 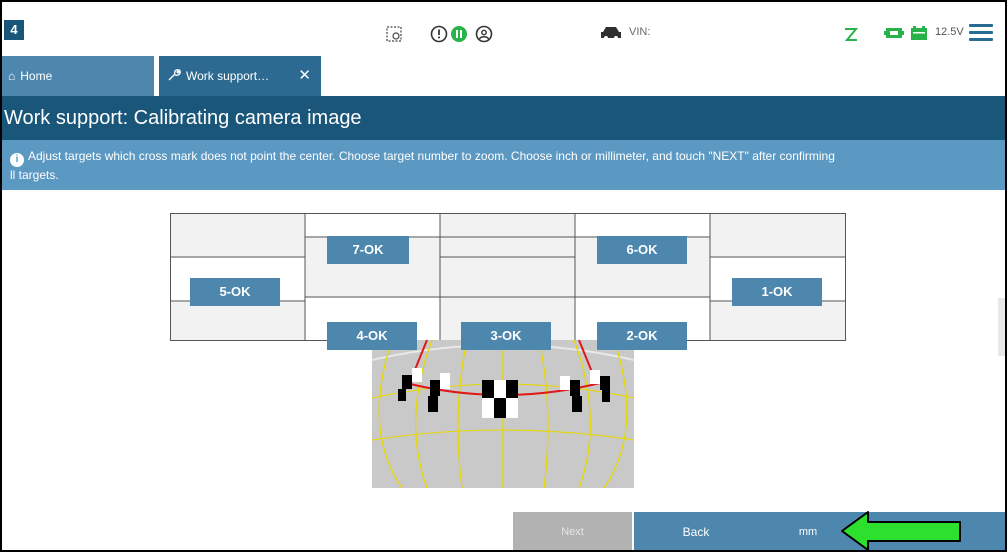 What do you see at coordinates (34, 175) in the screenshot?
I see `instruction-line-2: ll targets.` at bounding box center [34, 175].